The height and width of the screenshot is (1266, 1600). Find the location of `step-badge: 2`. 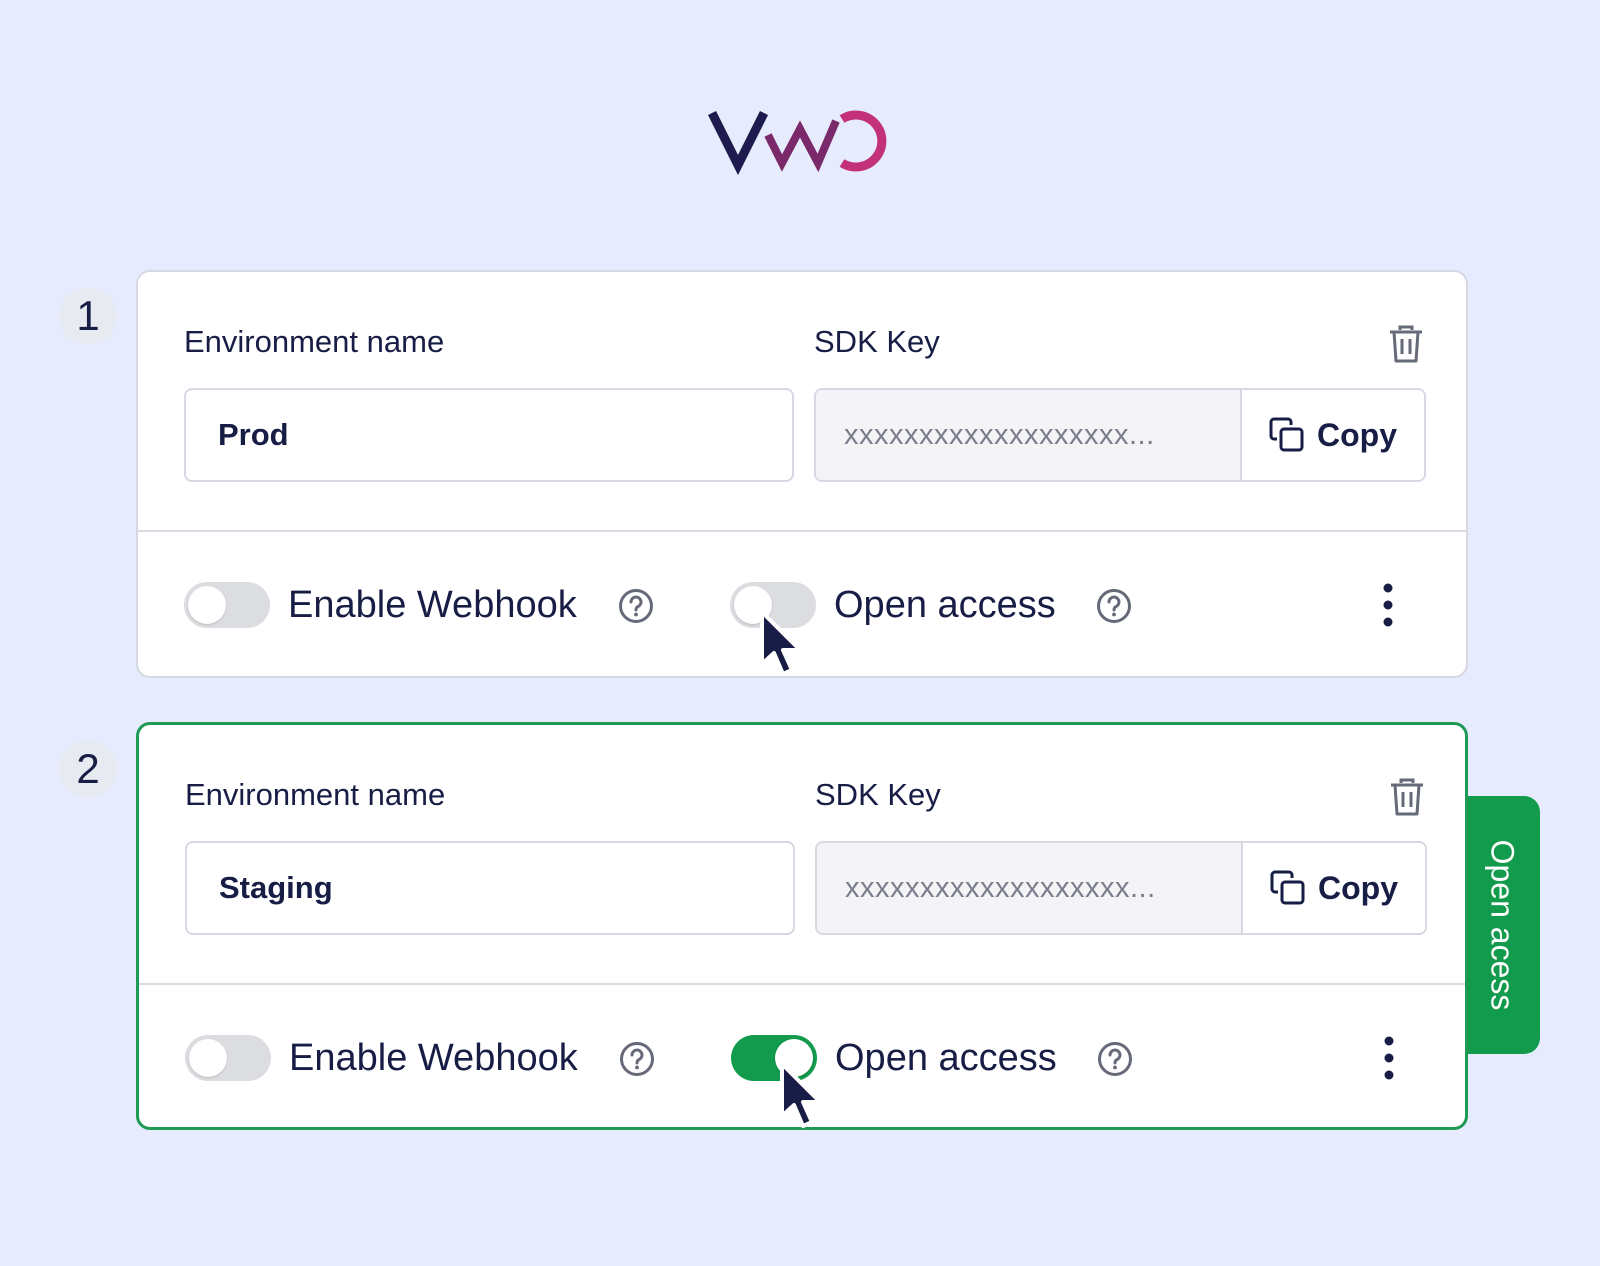

step-badge: 2 is located at coordinates (88, 769).